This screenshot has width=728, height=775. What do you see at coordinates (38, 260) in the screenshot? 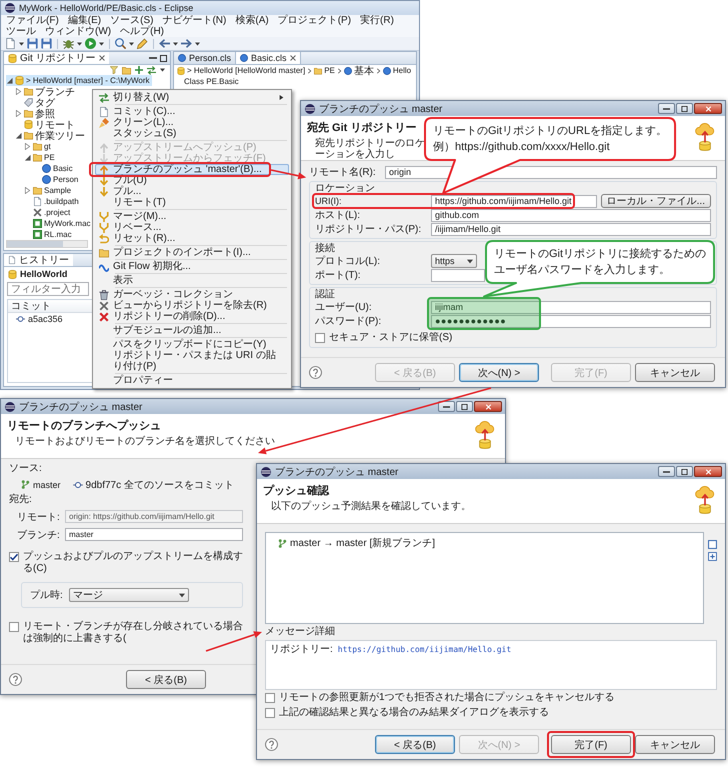
I see `view-tab: ヒストリー` at bounding box center [38, 260].